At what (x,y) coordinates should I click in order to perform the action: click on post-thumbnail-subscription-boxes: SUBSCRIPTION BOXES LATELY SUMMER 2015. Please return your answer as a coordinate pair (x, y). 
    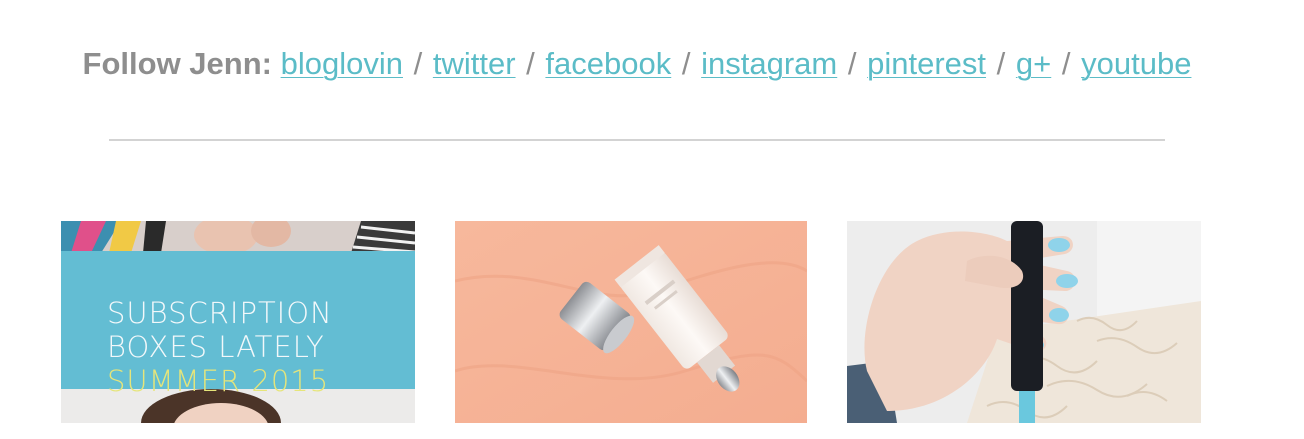
    Looking at the image, I should click on (238, 322).